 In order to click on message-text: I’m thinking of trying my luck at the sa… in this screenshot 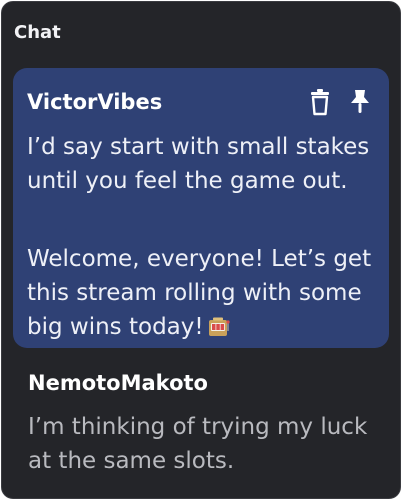, I will do `click(198, 444)`.